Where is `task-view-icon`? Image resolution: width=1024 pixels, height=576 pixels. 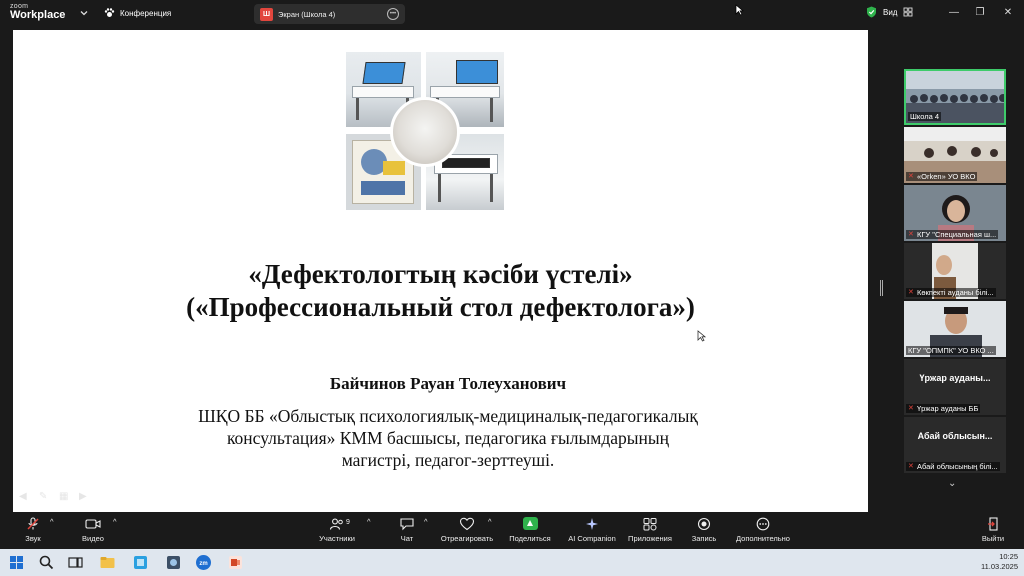
task-view-icon is located at coordinates (75, 562).